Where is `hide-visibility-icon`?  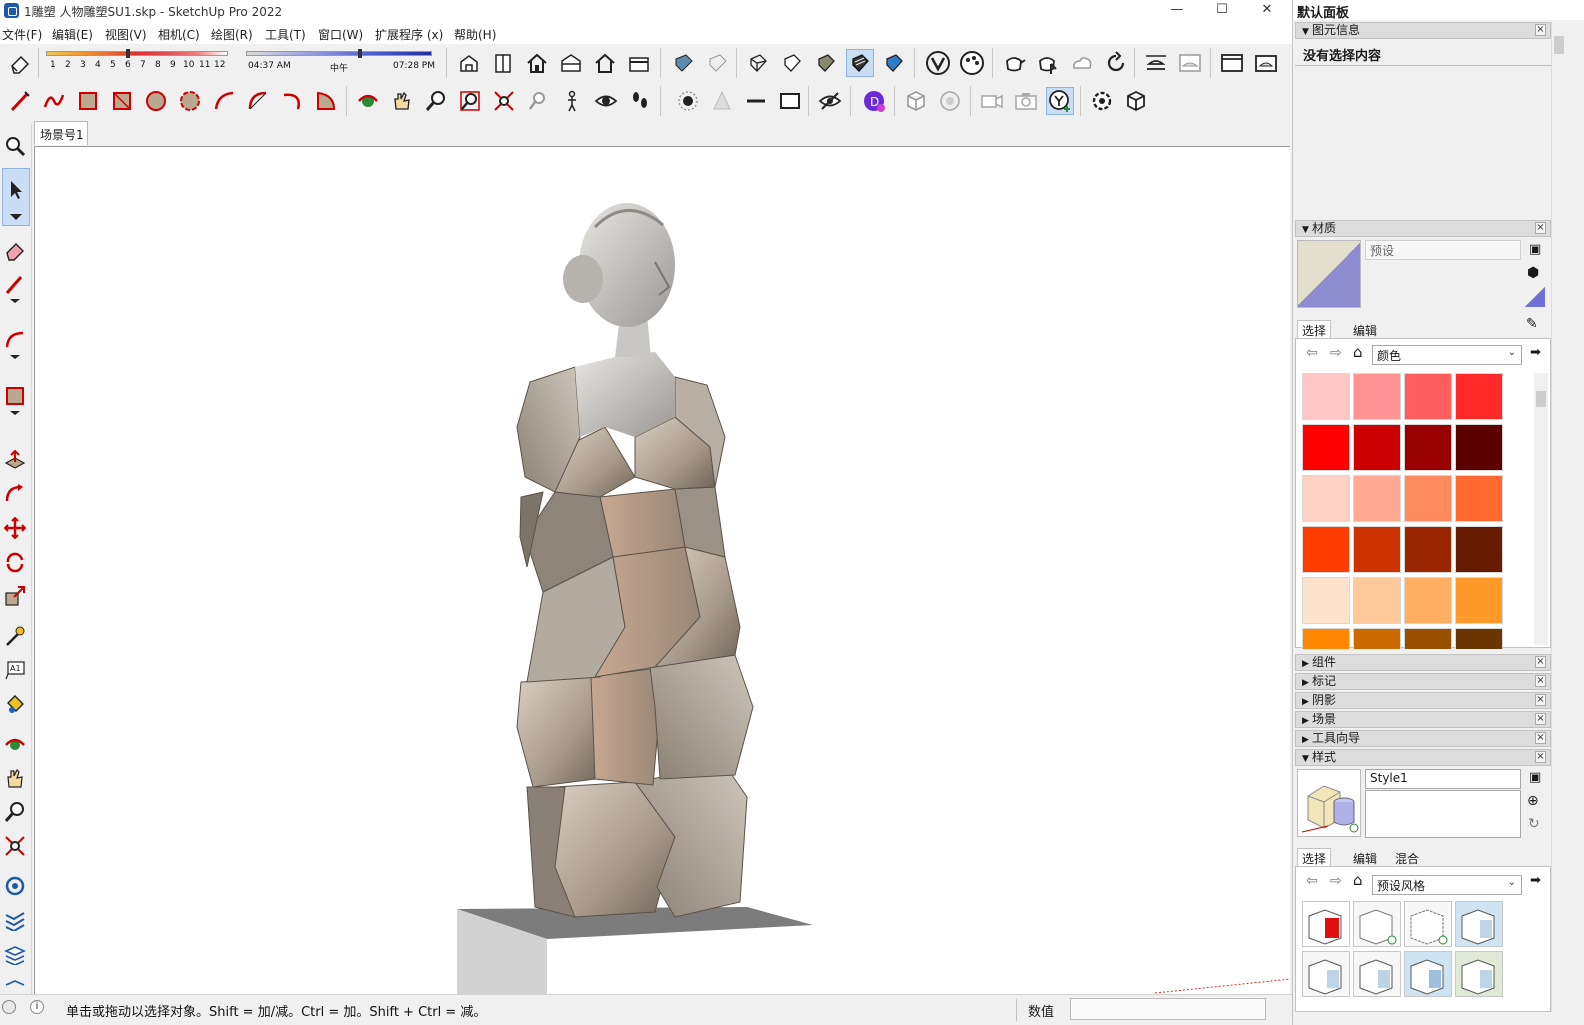 hide-visibility-icon is located at coordinates (830, 101).